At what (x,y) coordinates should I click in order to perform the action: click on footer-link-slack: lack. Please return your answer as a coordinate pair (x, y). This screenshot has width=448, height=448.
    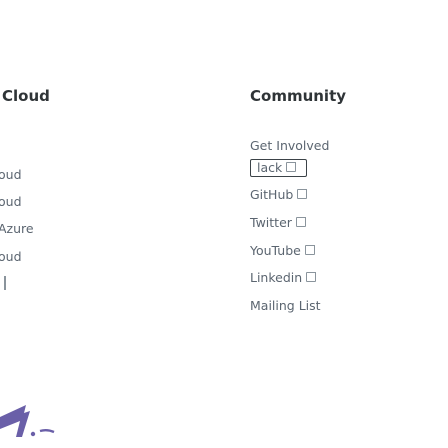
    Looking at the image, I should click on (278, 168).